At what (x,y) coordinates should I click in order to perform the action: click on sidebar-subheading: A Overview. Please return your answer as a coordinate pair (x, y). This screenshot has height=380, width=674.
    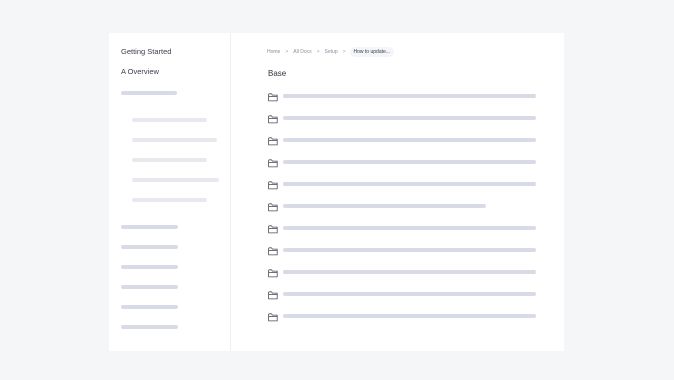
    Looking at the image, I should click on (140, 71).